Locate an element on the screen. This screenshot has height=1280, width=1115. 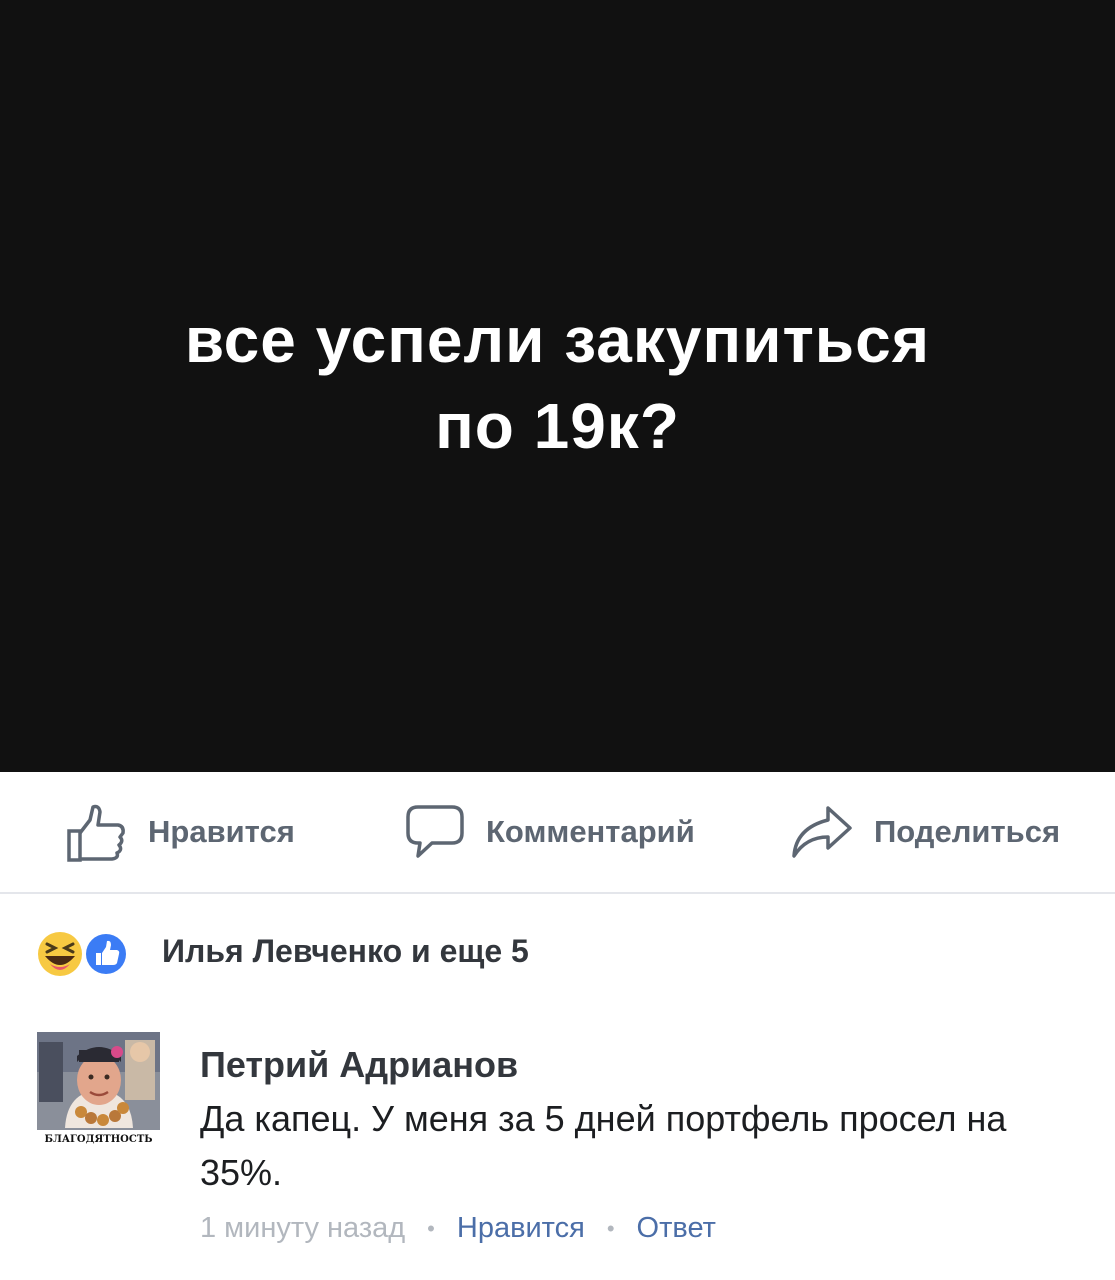
commenter-avatar: БЛАГОДЯТНОСТЬ is located at coordinates (98, 1093).